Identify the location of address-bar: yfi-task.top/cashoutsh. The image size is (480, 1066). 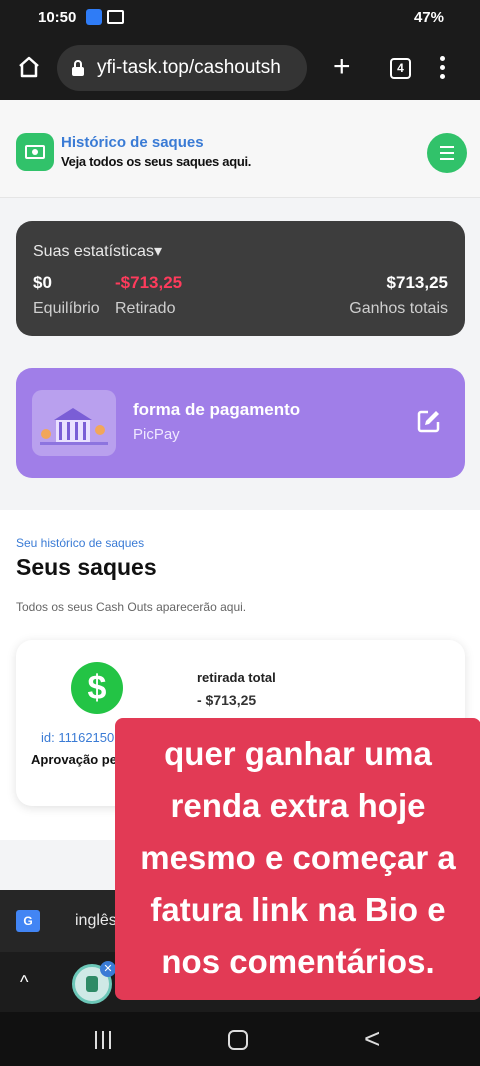
(182, 68).